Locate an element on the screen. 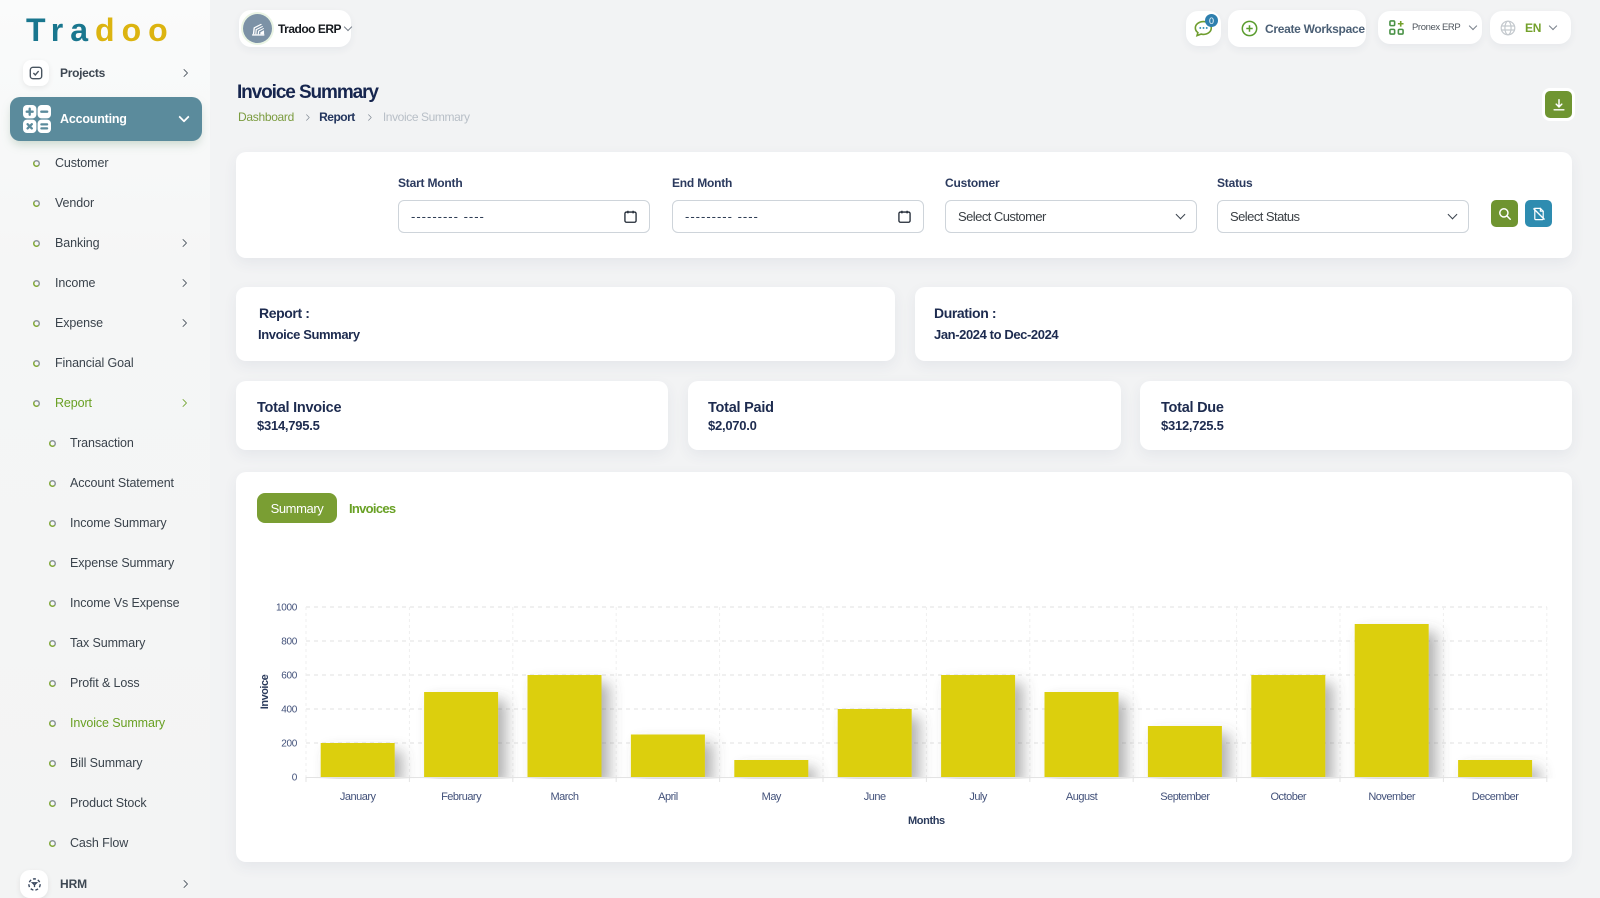  svg-text: 0 is located at coordinates (295, 778).